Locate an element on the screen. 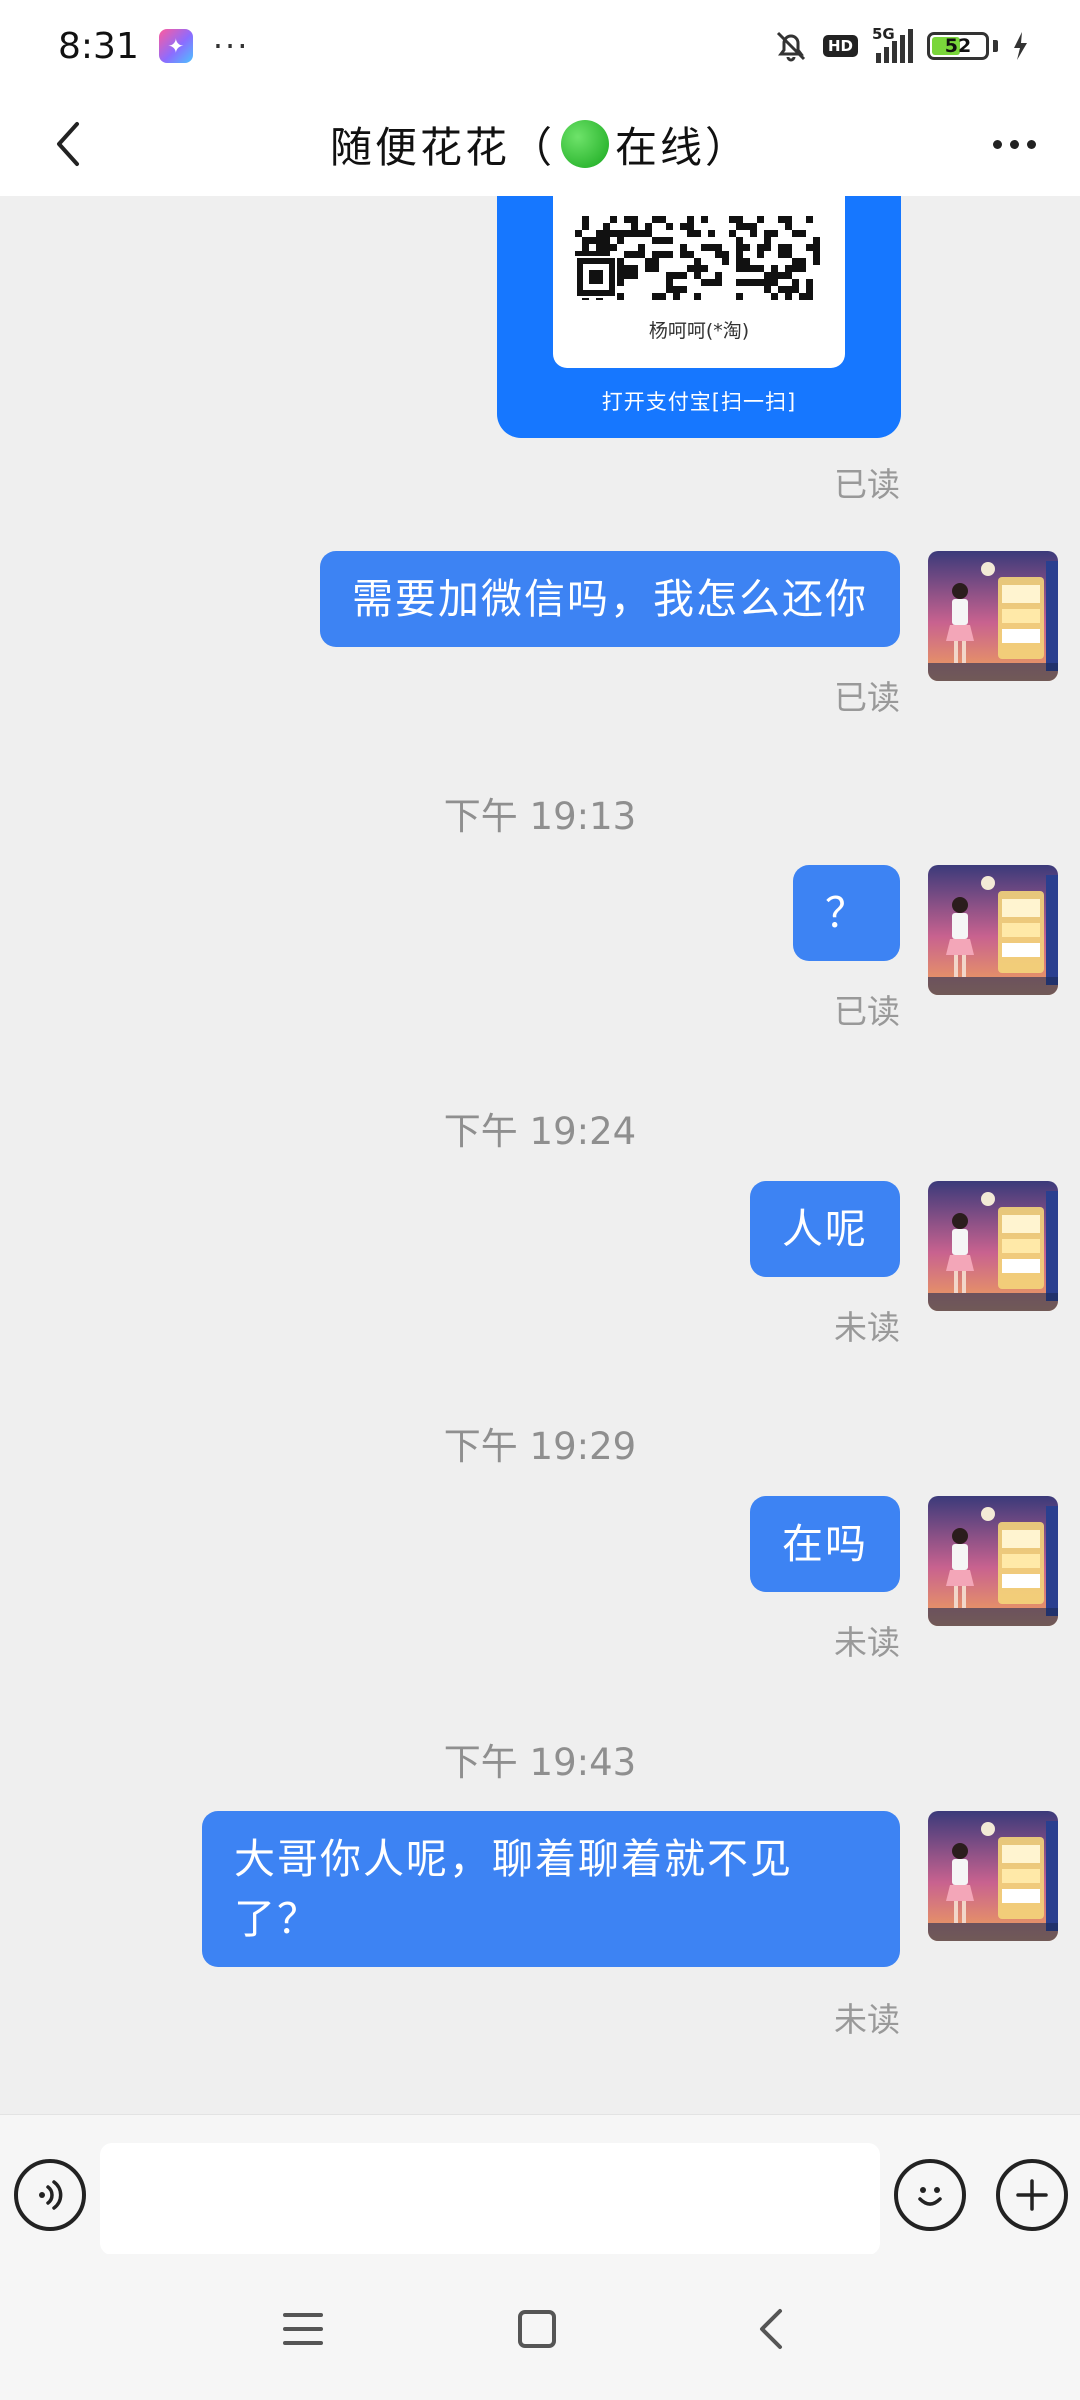 This screenshot has height=2400, width=1080. message-timestamp: 下午 19:13 is located at coordinates (540, 816).